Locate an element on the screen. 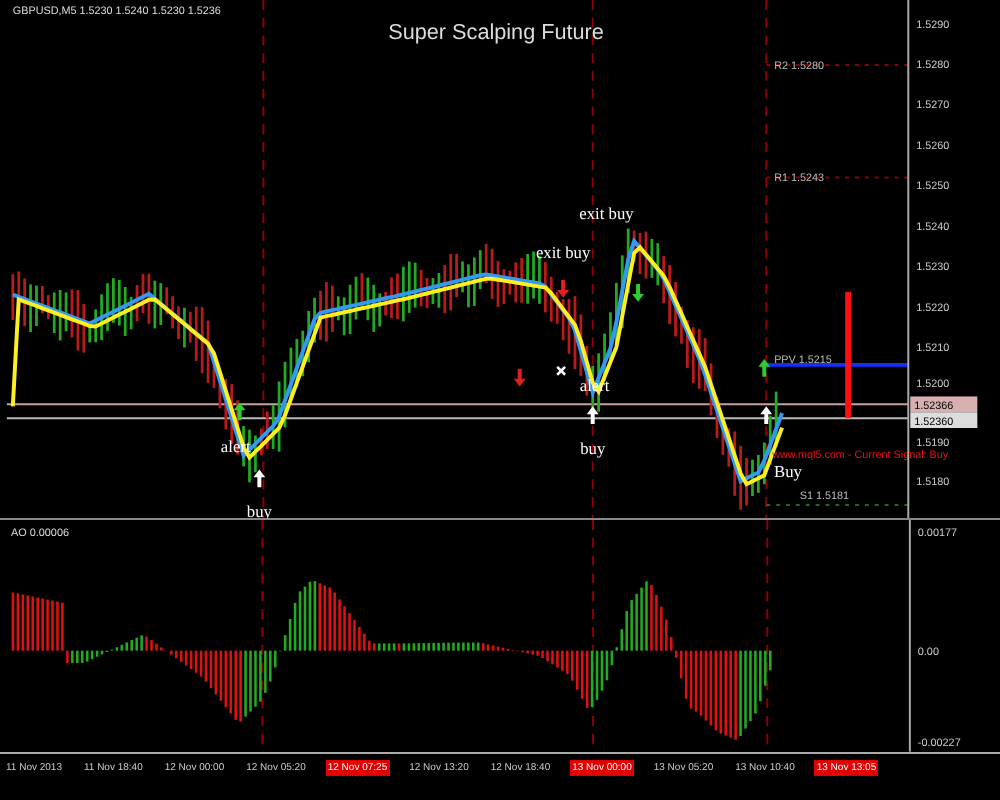 The height and width of the screenshot is (800, 1000). bid-price-tag is located at coordinates (944, 404).